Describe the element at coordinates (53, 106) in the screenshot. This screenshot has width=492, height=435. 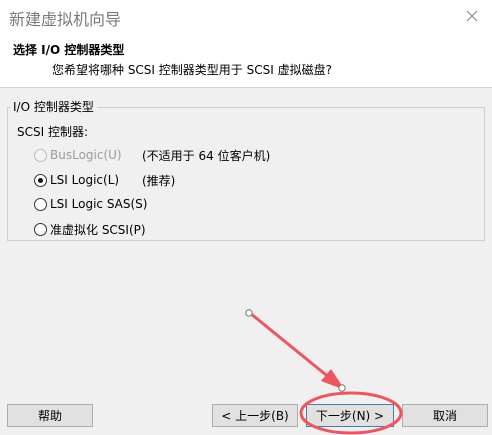
I see `groupbox-title: I/O 控制器类型` at that location.